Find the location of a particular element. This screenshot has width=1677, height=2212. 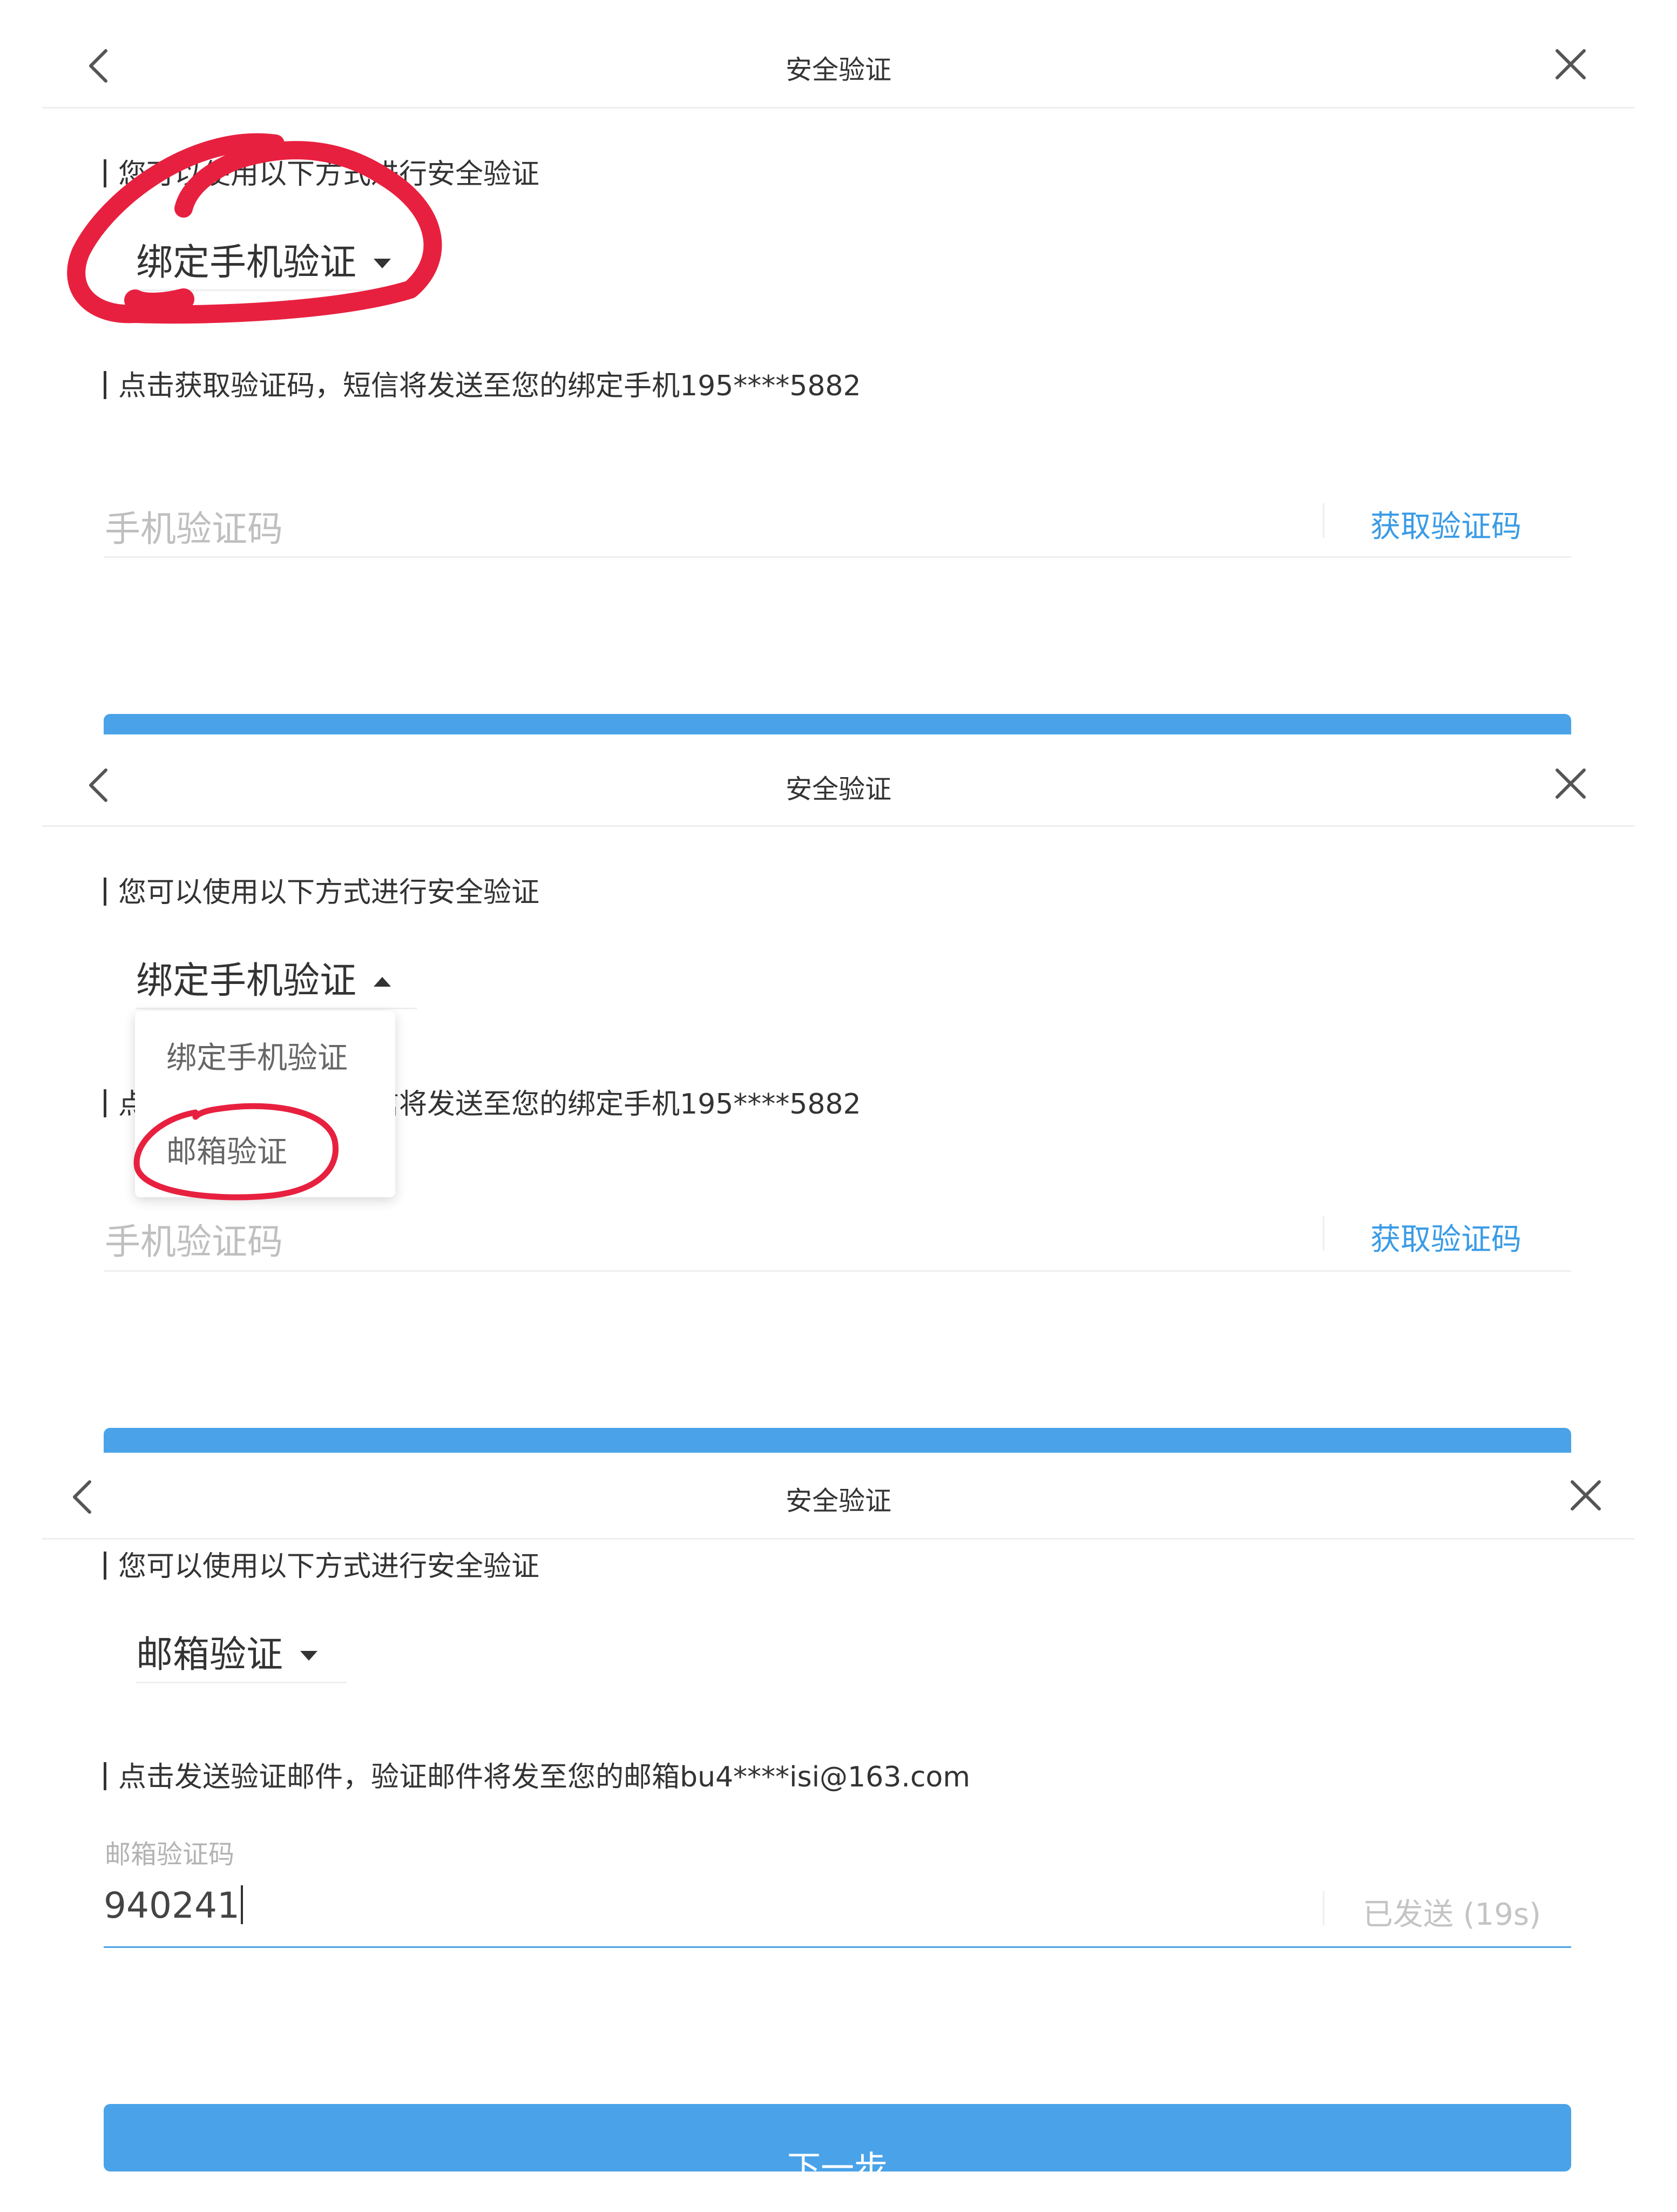

text-cursor is located at coordinates (242, 1904).